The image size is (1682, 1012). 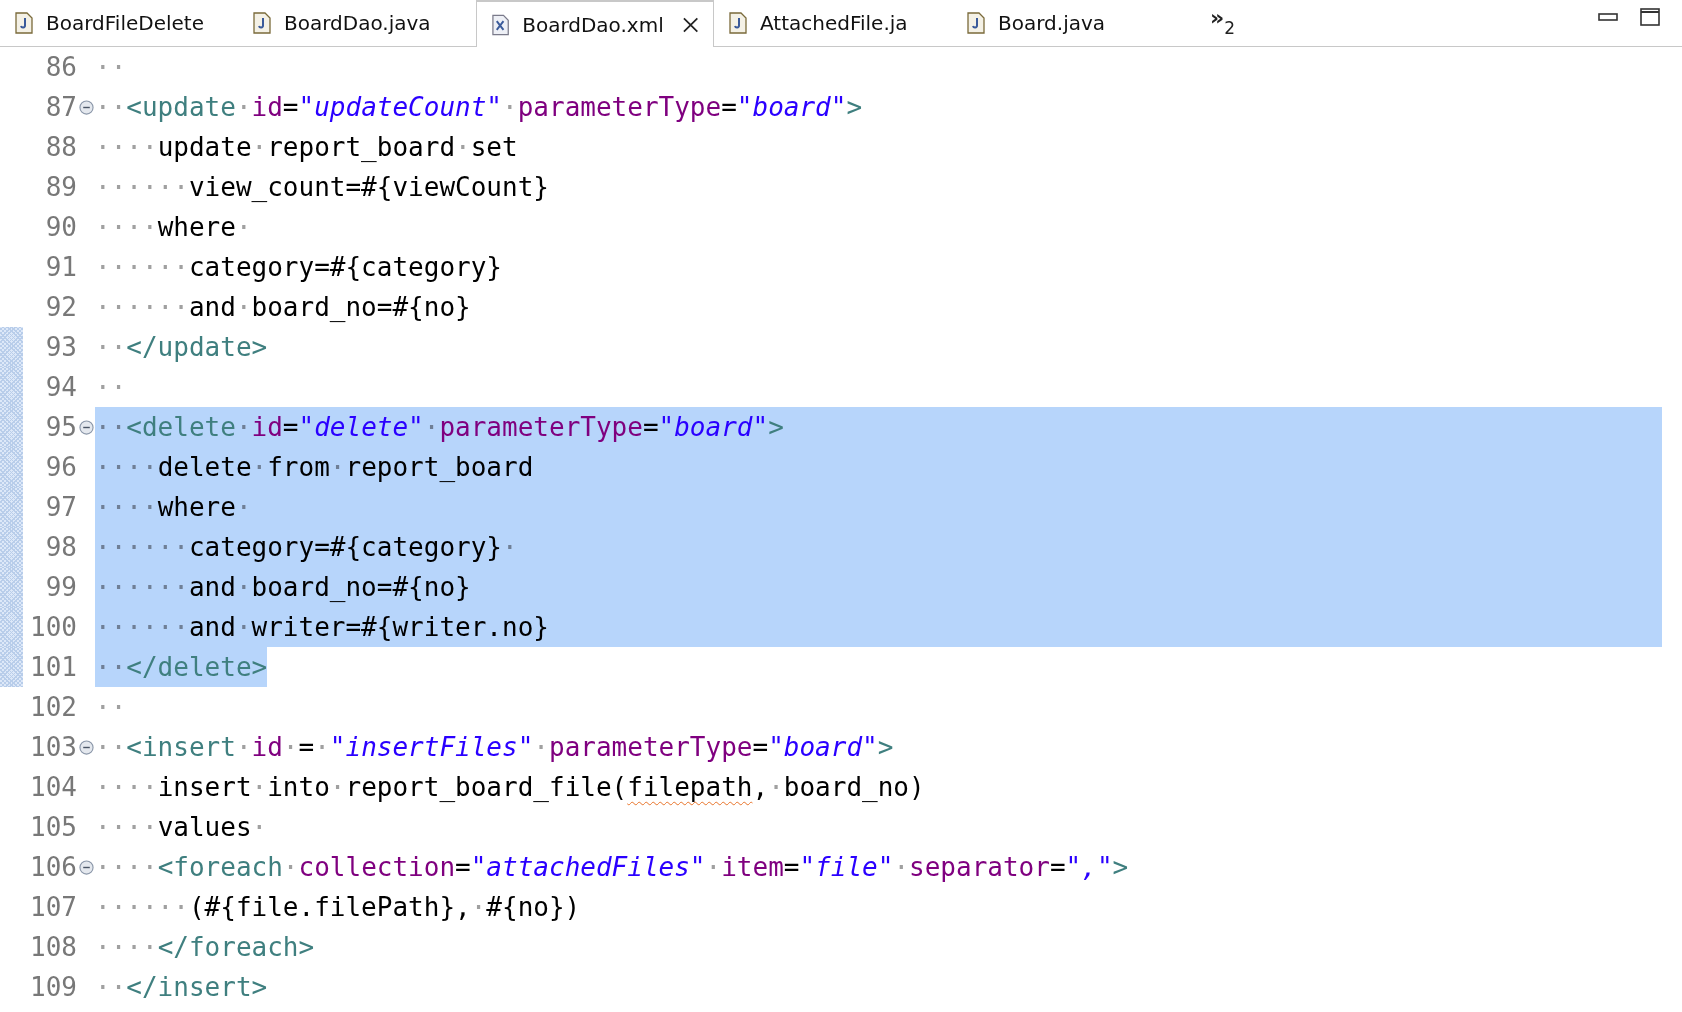 What do you see at coordinates (60, 387) in the screenshot?
I see `line-number: 94` at bounding box center [60, 387].